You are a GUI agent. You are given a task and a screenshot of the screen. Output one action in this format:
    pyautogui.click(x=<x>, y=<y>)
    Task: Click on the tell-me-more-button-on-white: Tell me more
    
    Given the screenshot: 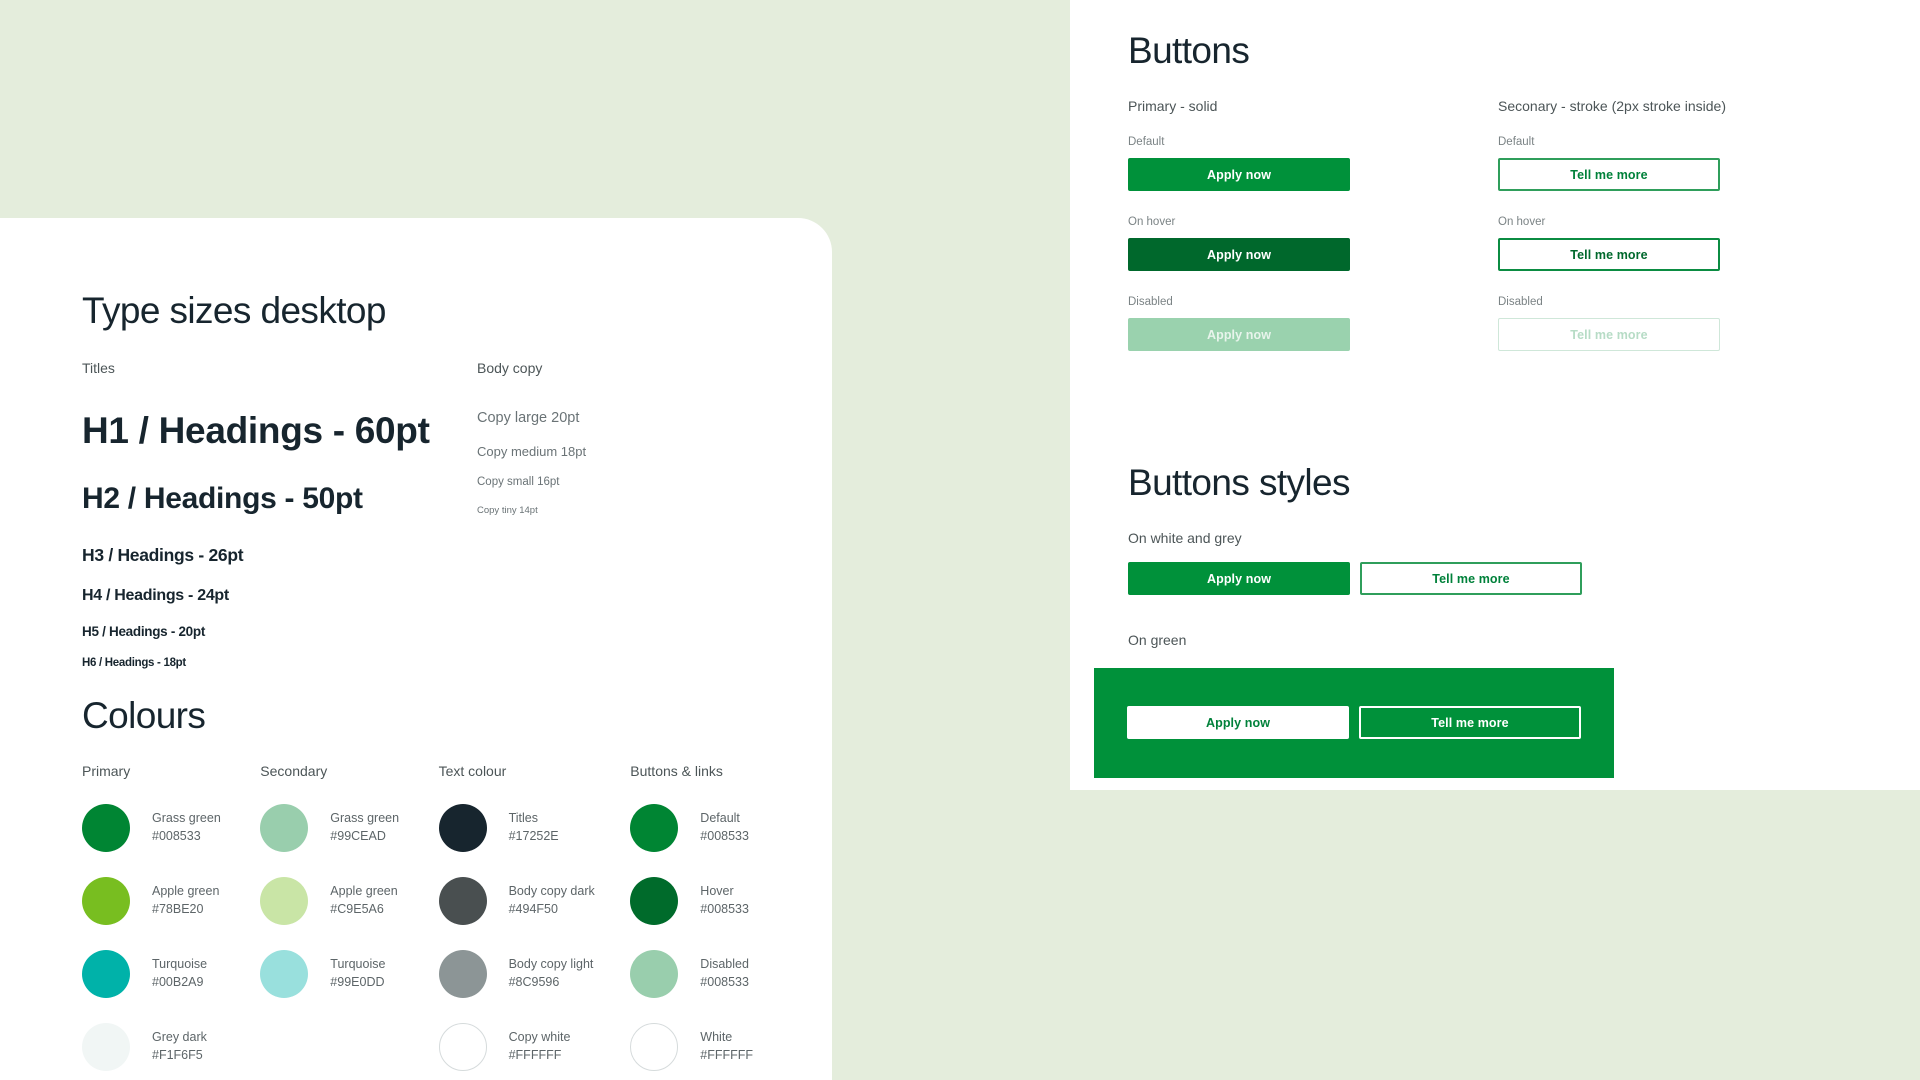 What is the action you would take?
    pyautogui.click(x=1471, y=578)
    